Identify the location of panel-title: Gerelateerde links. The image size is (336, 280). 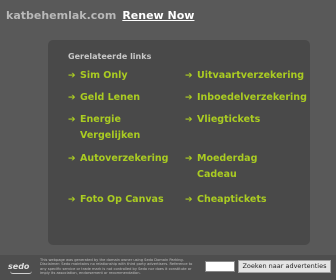
(110, 56).